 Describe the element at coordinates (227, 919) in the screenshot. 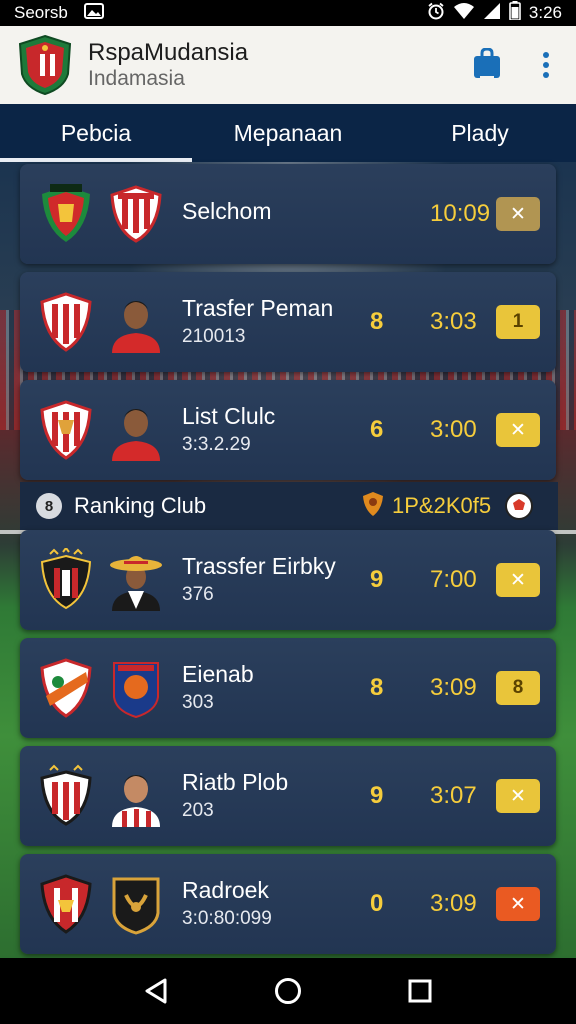

I see `row-subtitle: 3:0:80:099` at that location.